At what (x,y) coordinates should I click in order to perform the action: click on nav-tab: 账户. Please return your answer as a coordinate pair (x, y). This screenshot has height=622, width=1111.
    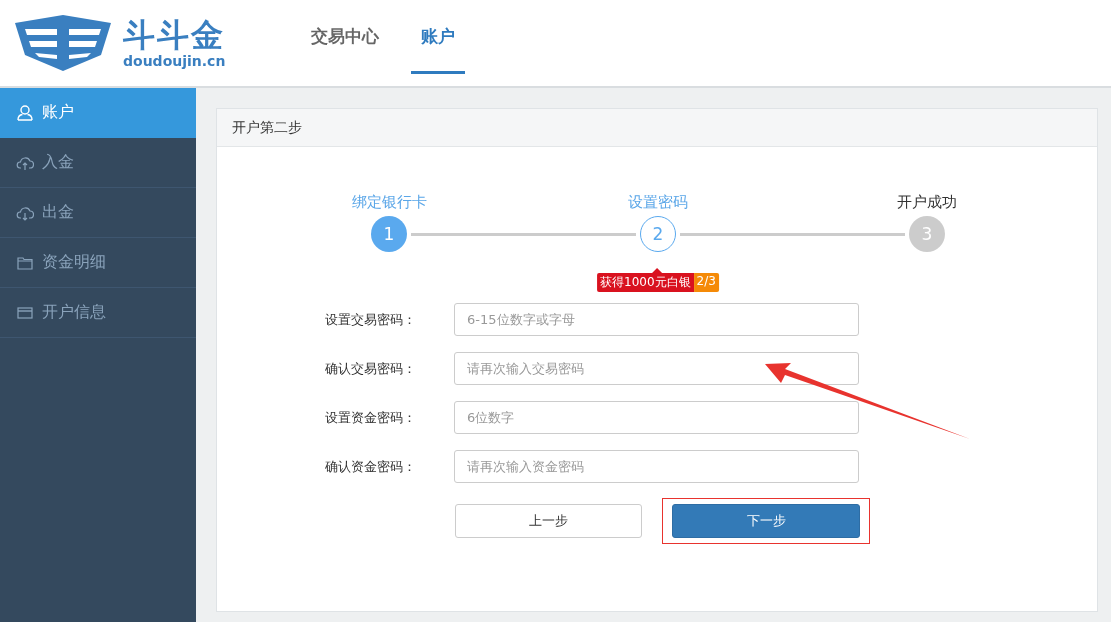
    Looking at the image, I should click on (438, 38).